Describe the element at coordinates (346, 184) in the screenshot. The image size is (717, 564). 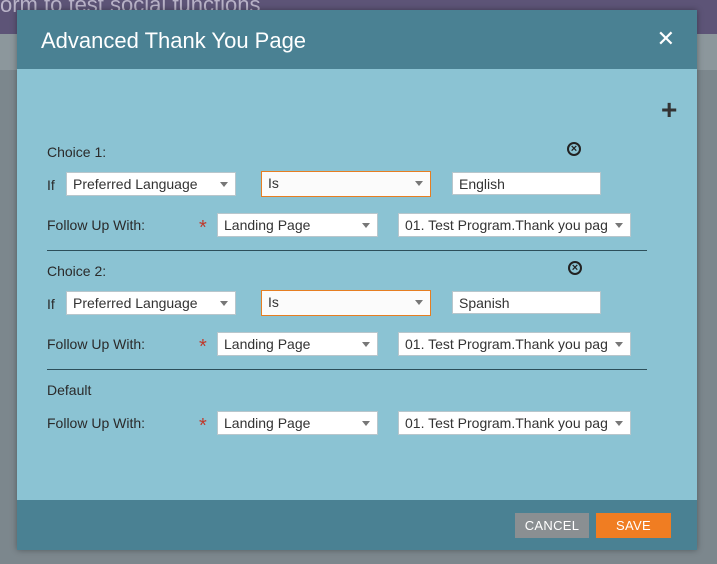
I see `choice-1-operator-select: Is` at that location.